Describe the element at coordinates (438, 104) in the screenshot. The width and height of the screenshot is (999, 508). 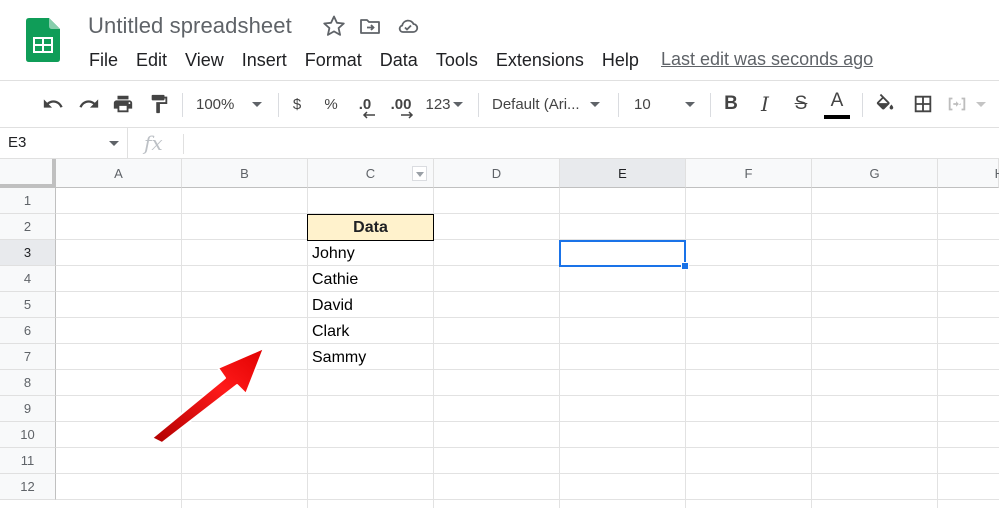
I see `more-formats-label: 123` at that location.